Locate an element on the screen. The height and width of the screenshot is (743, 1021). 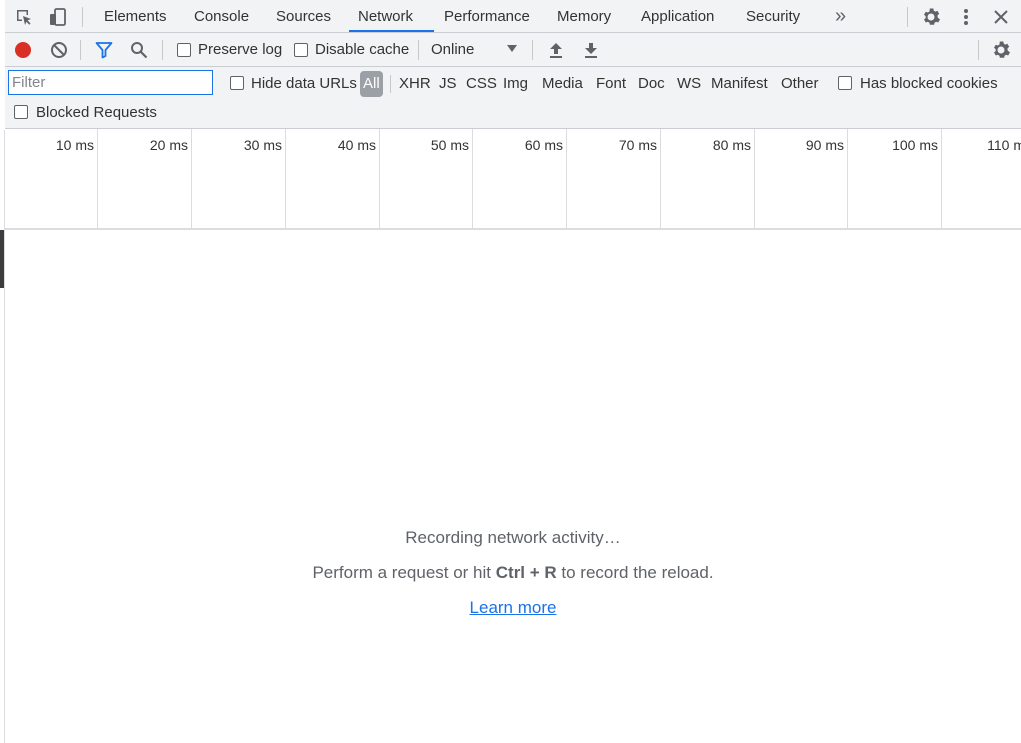
more-options-icon is located at coordinates (966, 17).